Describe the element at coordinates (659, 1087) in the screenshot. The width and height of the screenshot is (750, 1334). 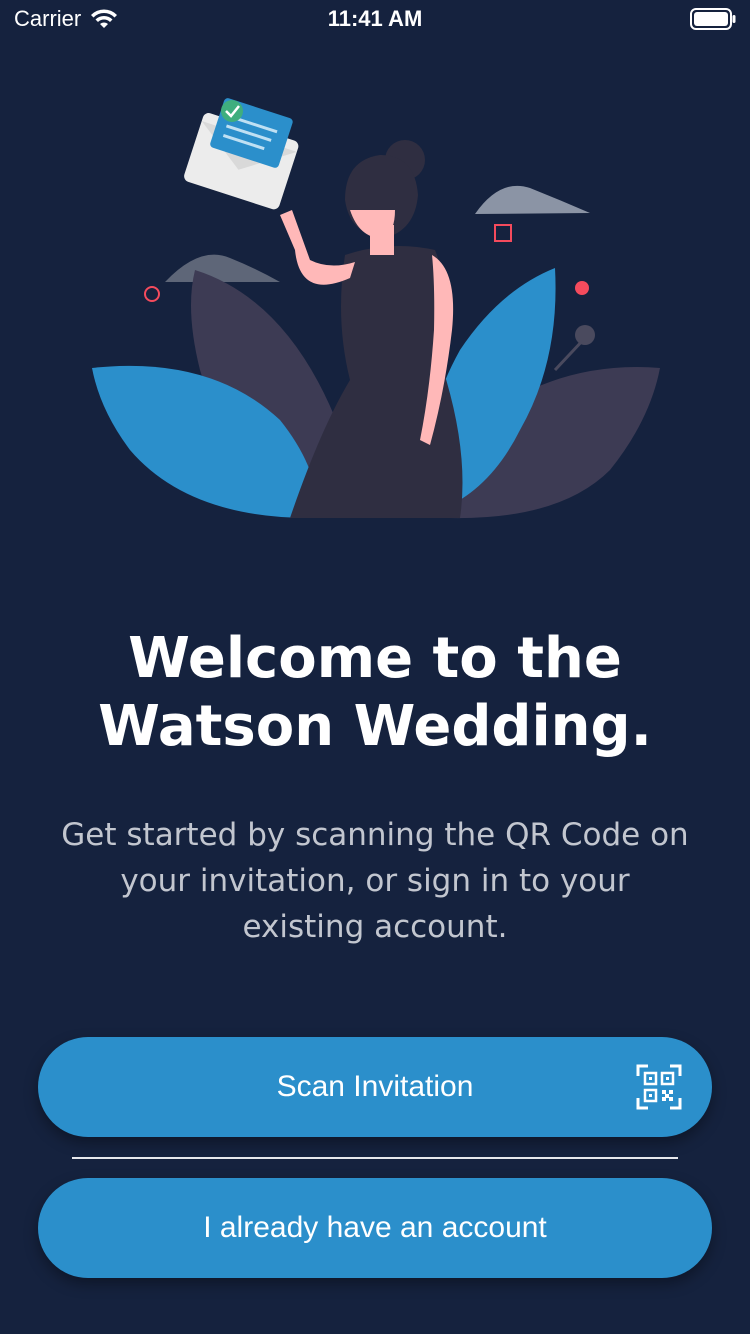
I see `qr-code-icon` at that location.